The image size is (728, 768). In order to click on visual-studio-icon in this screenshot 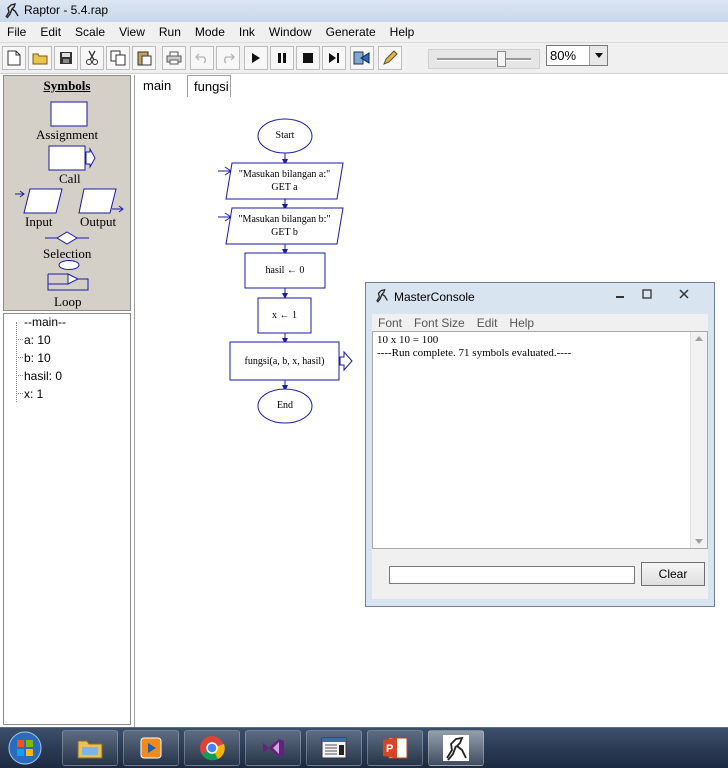, I will do `click(273, 748)`.